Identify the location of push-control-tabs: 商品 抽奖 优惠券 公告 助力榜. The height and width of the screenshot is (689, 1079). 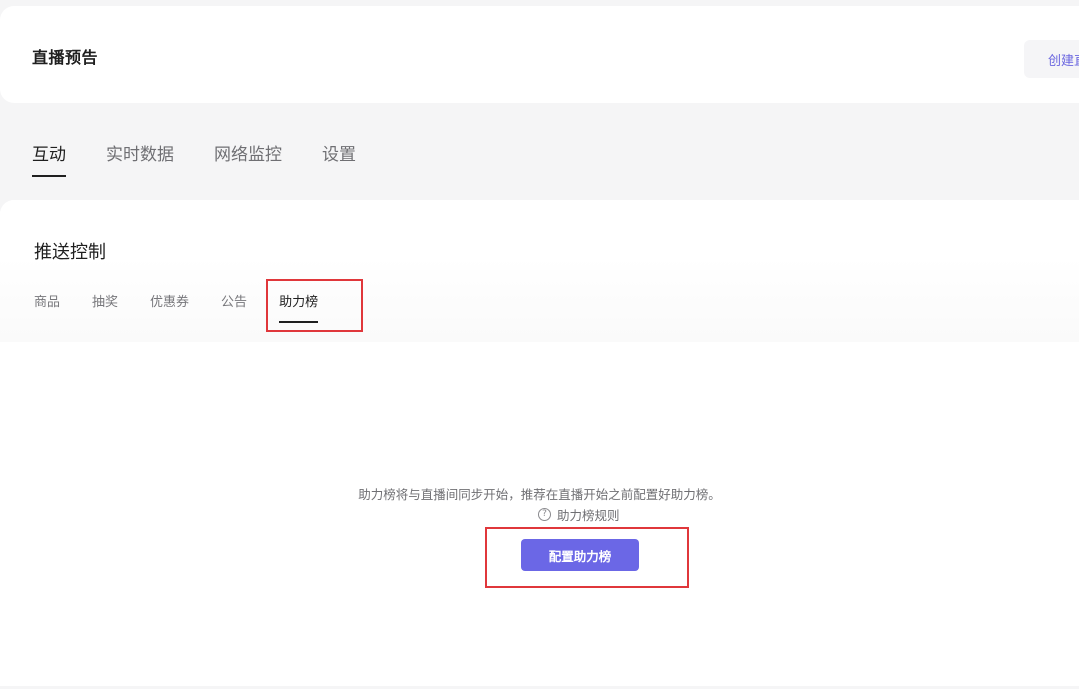
(192, 308).